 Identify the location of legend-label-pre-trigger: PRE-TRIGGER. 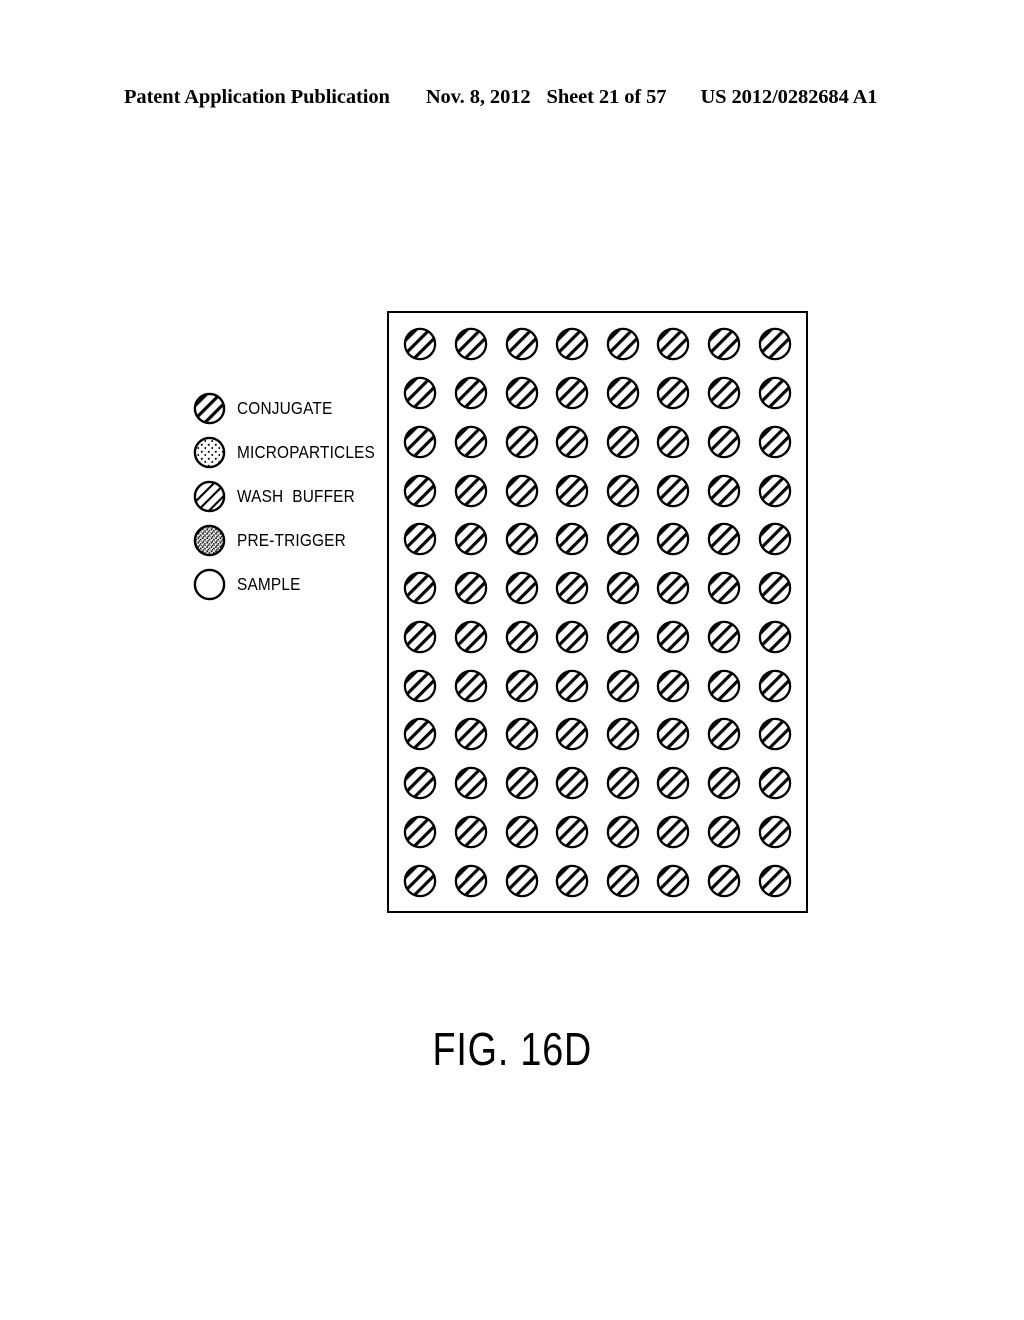
(291, 539).